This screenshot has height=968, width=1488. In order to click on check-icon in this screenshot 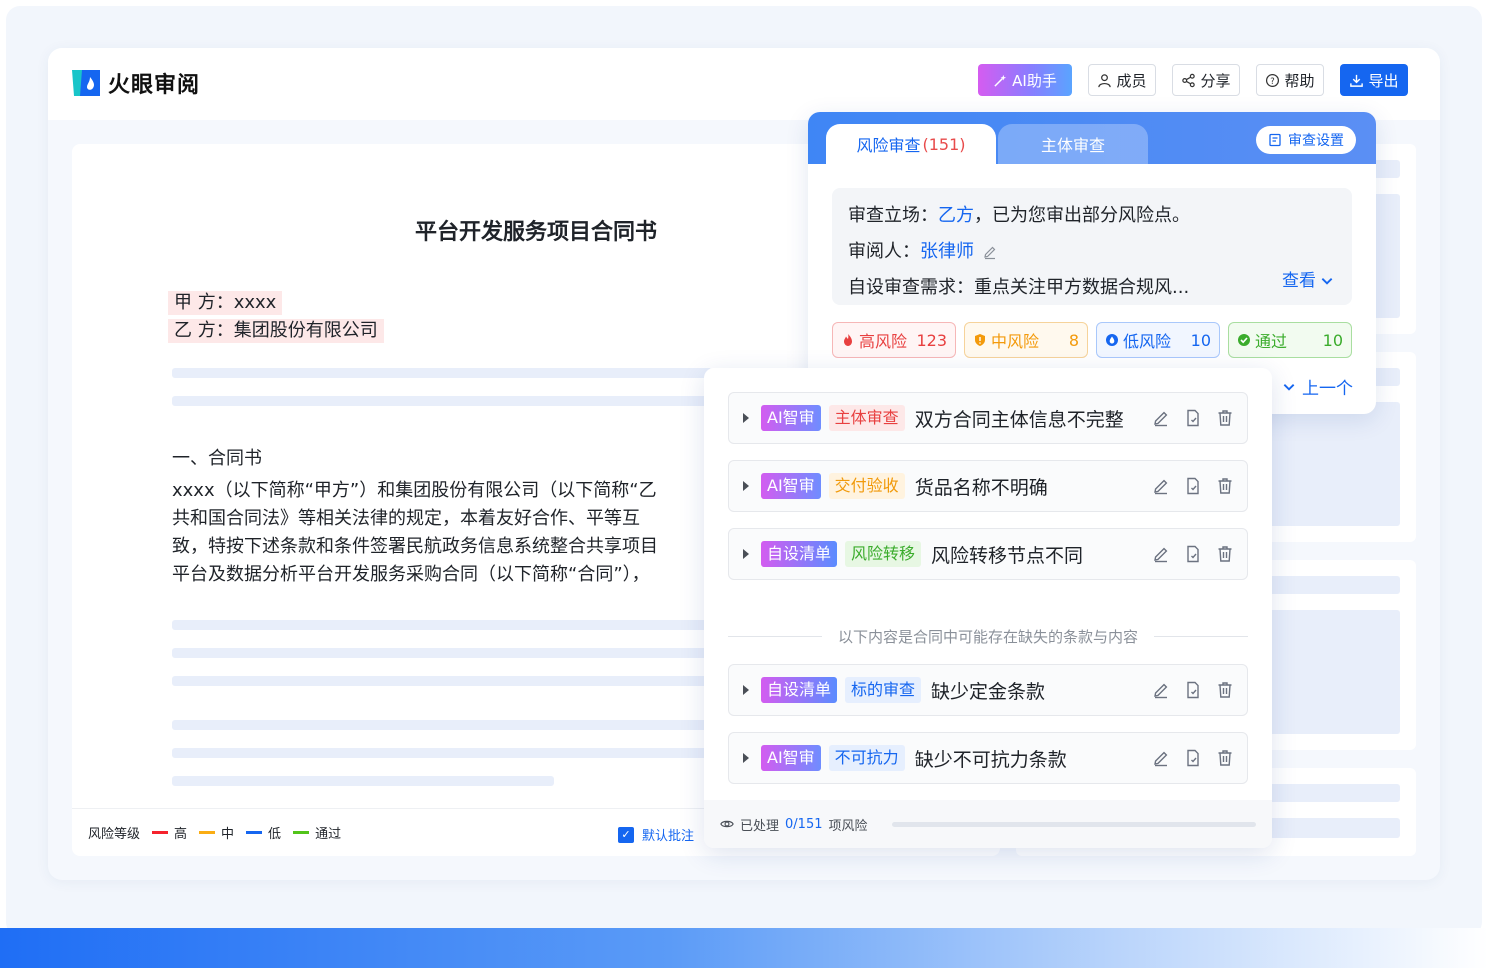, I will do `click(1244, 340)`.